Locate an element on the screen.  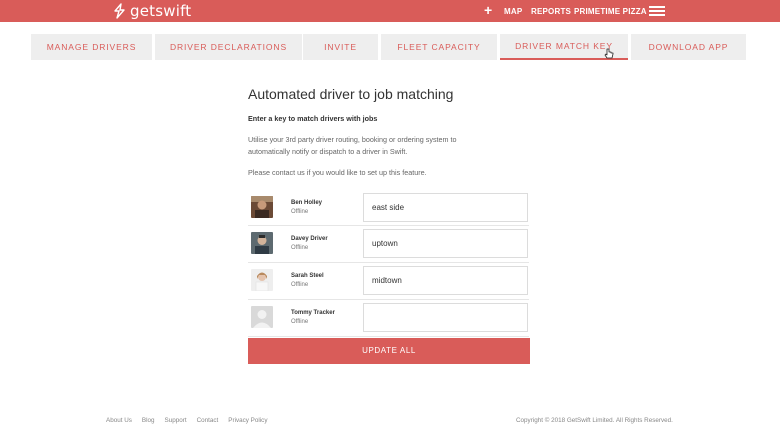
tab-download-app: DOWNLOAD APP is located at coordinates (688, 47).